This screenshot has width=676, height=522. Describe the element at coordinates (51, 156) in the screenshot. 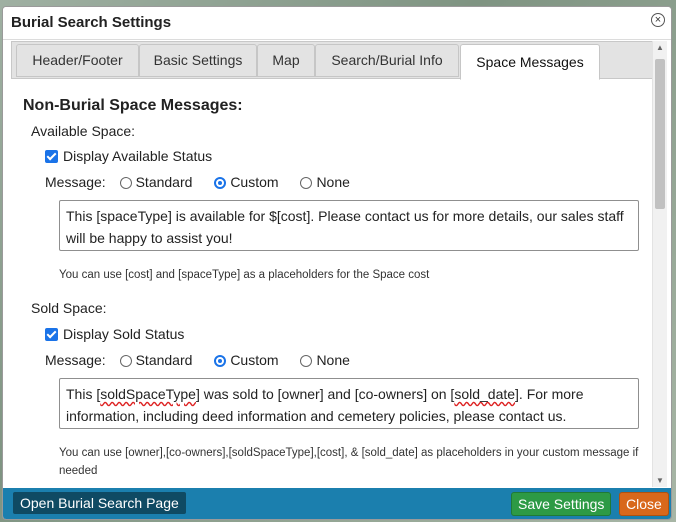

I see `display-available-checkbox` at that location.